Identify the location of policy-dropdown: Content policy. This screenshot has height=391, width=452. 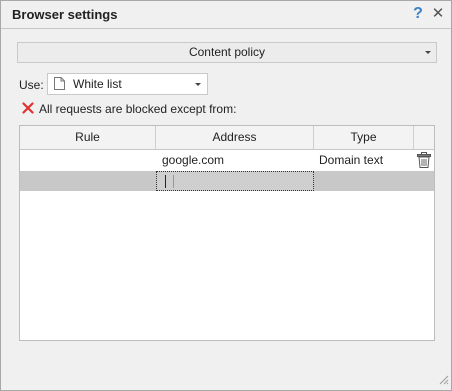
(227, 52).